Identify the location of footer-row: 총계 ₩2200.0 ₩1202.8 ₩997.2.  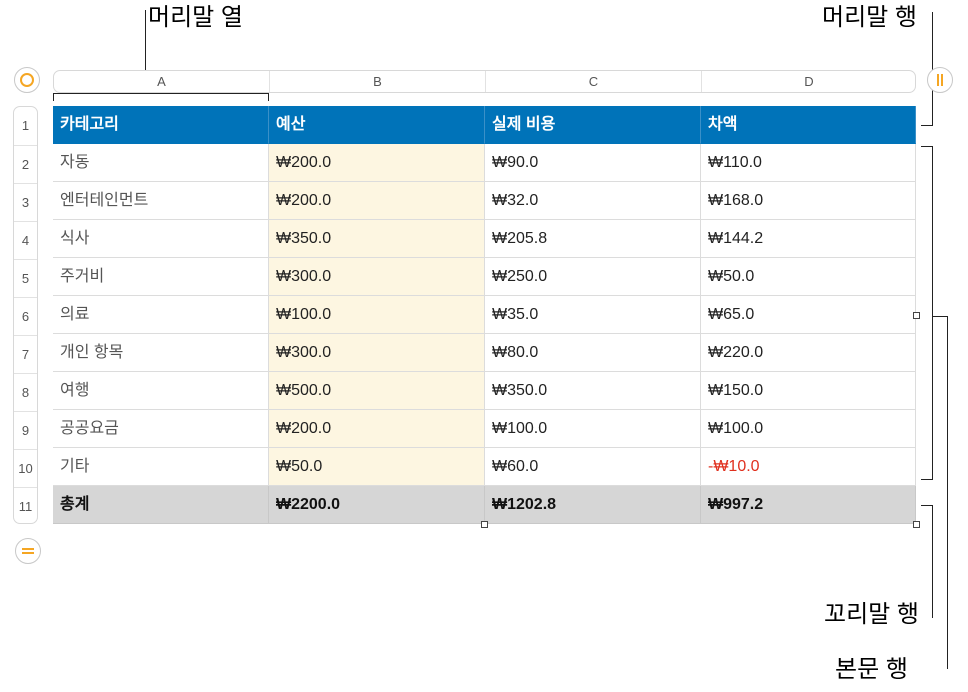
(484, 505).